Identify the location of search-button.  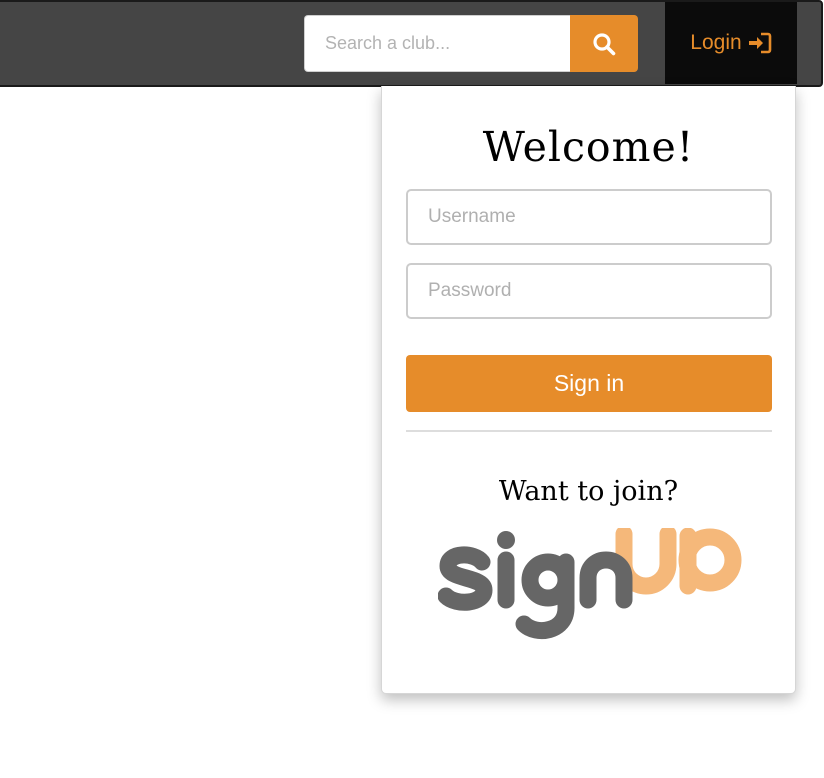
(604, 43).